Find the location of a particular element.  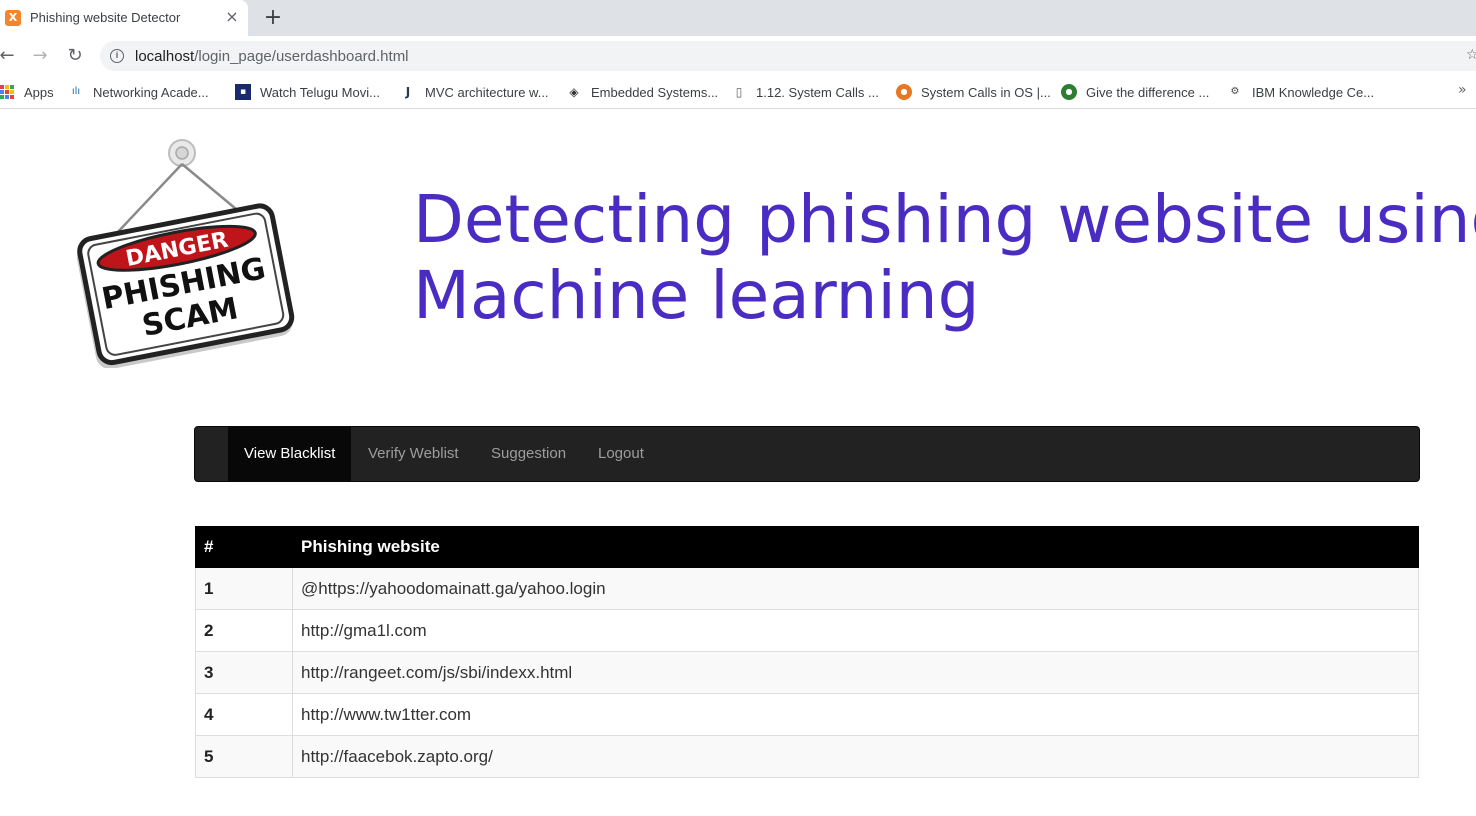

tab-title: Phishing website Detector is located at coordinates (105, 17).